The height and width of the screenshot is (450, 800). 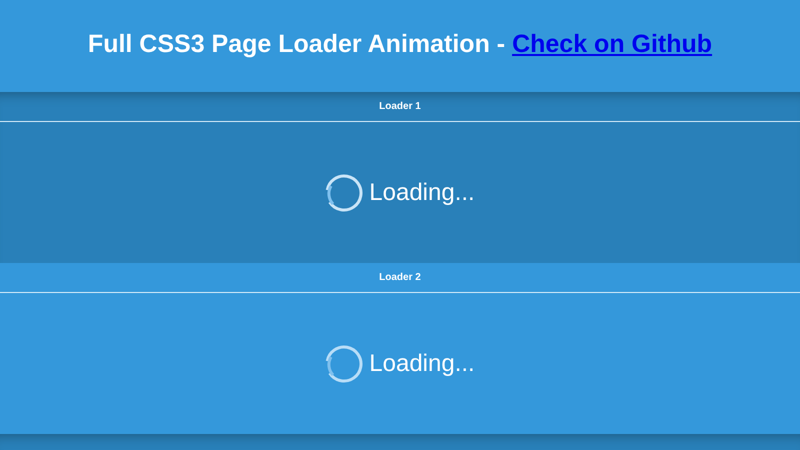 I want to click on page-title: Full CSS3 Page Loader Animation - Check on Github, so click(x=400, y=45).